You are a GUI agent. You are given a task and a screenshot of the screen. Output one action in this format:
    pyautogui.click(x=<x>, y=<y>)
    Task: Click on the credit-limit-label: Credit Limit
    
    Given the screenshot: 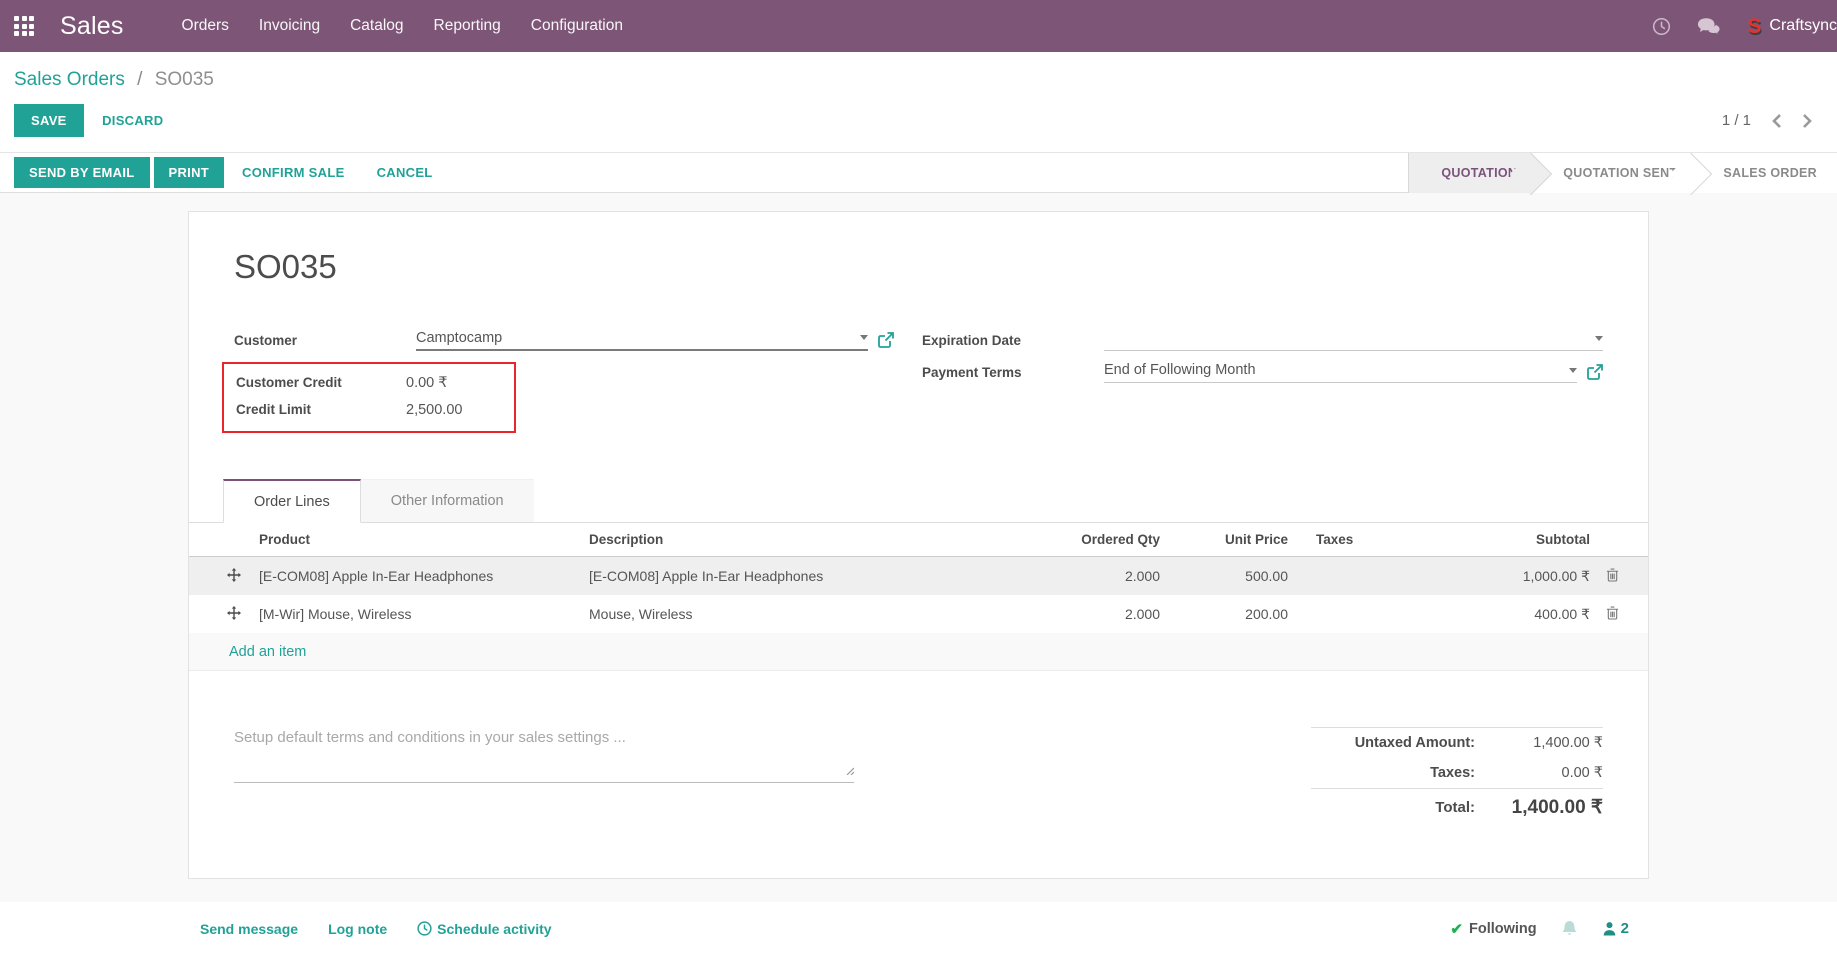 What is the action you would take?
    pyautogui.click(x=274, y=409)
    